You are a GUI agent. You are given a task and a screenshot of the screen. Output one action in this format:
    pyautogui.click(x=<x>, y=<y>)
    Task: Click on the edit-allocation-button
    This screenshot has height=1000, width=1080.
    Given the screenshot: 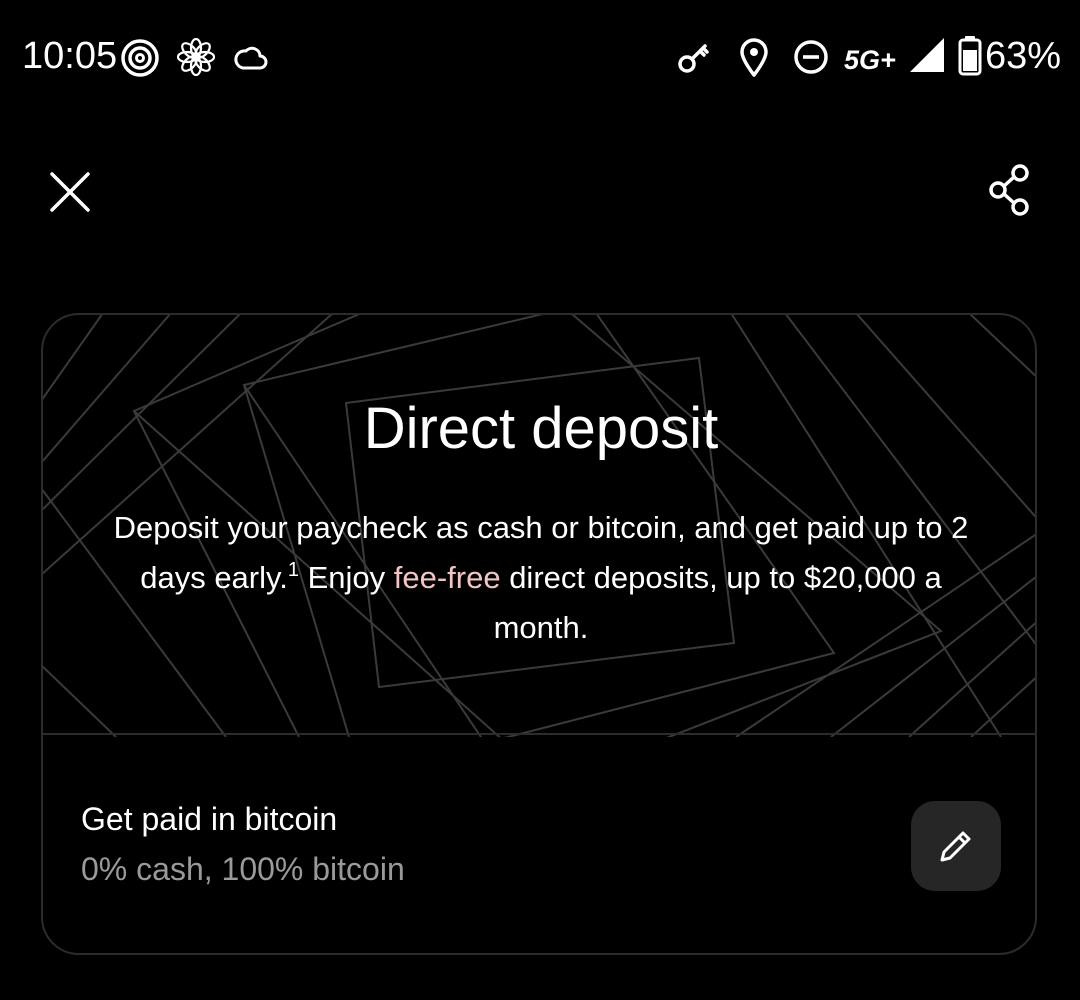 What is the action you would take?
    pyautogui.click(x=956, y=846)
    